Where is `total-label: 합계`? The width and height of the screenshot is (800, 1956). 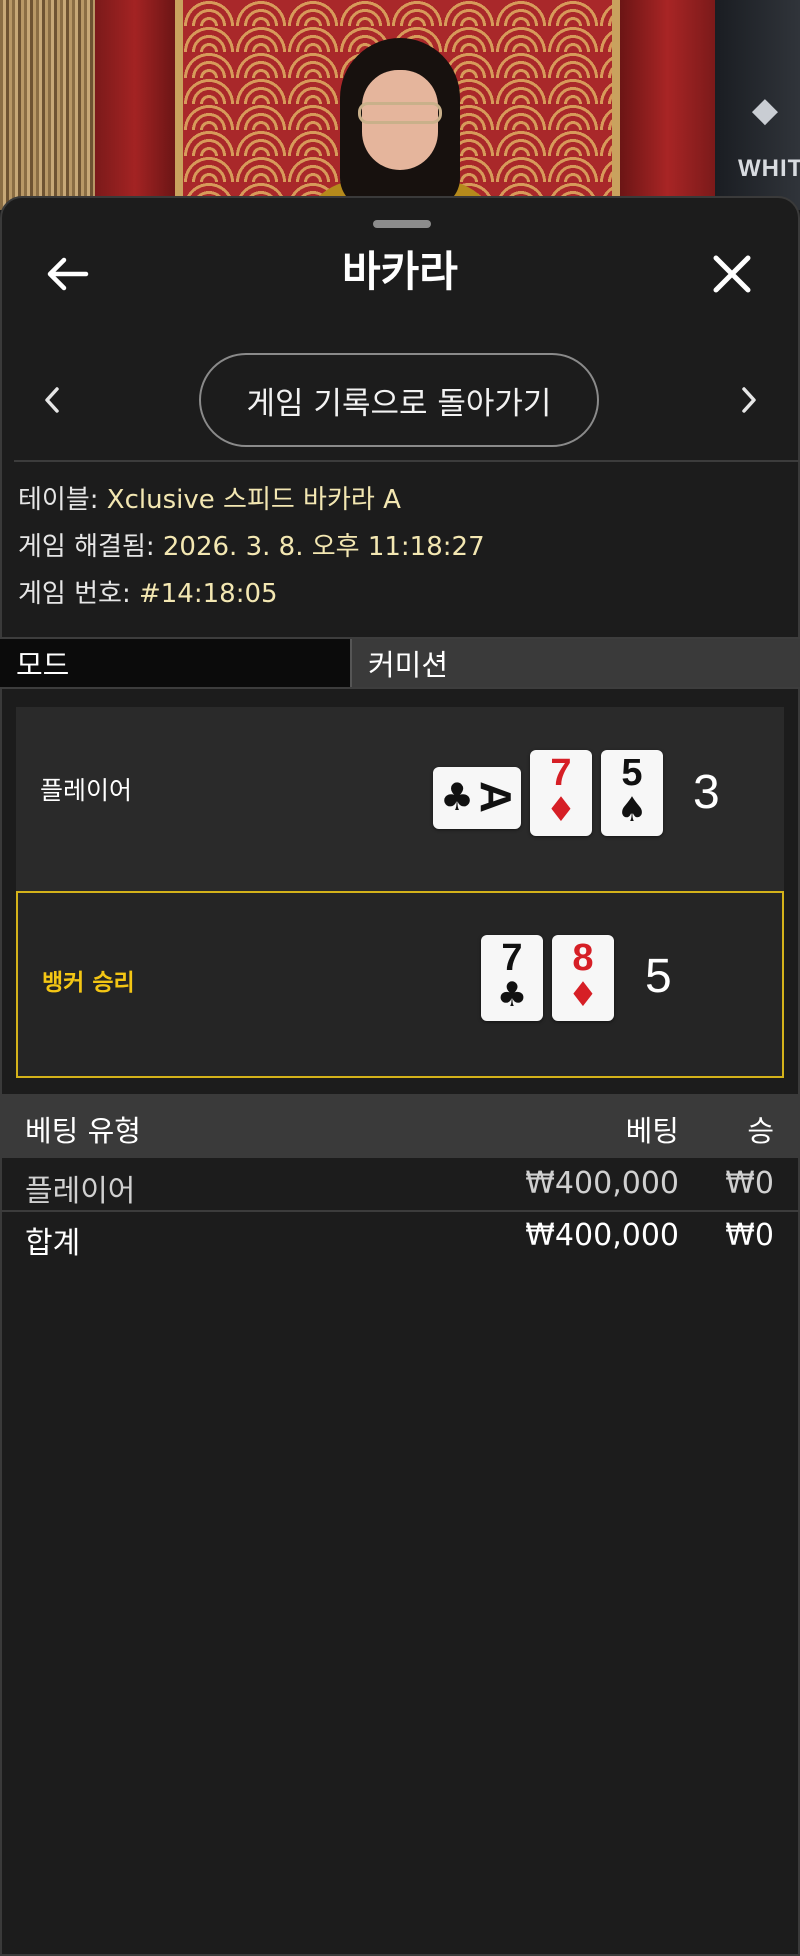
total-label: 합계 is located at coordinates (53, 1243).